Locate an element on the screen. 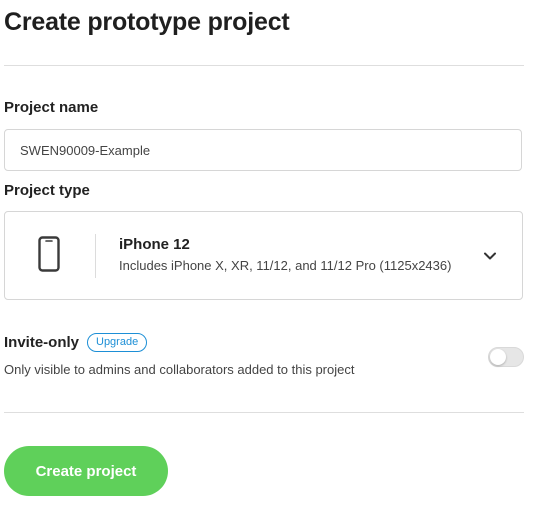 The width and height of the screenshot is (539, 508). project-type-title: iPhone 12 is located at coordinates (154, 244).